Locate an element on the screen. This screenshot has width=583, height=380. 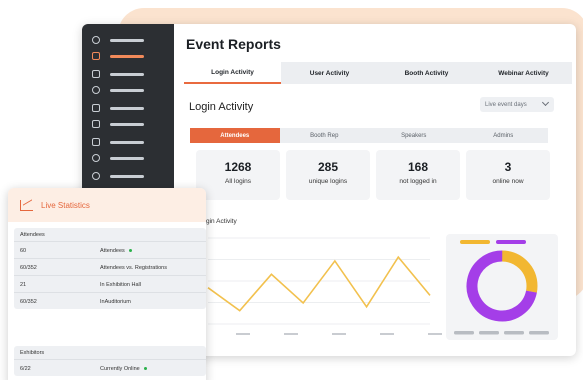
stat-card-online-now: 3 online now is located at coordinates (508, 175).